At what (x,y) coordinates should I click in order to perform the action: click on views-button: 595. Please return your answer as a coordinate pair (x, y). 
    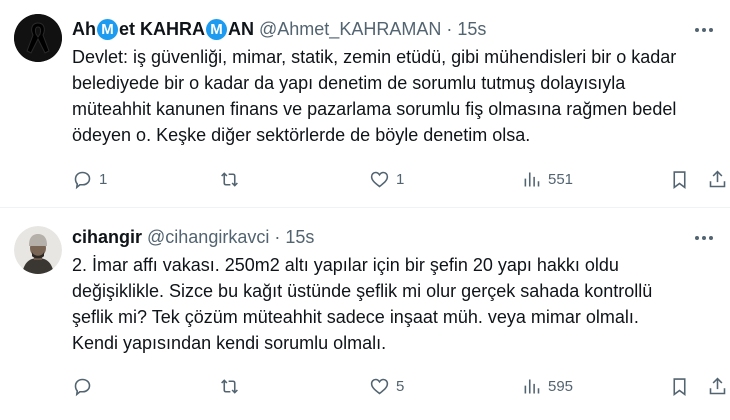
    Looking at the image, I should click on (547, 386).